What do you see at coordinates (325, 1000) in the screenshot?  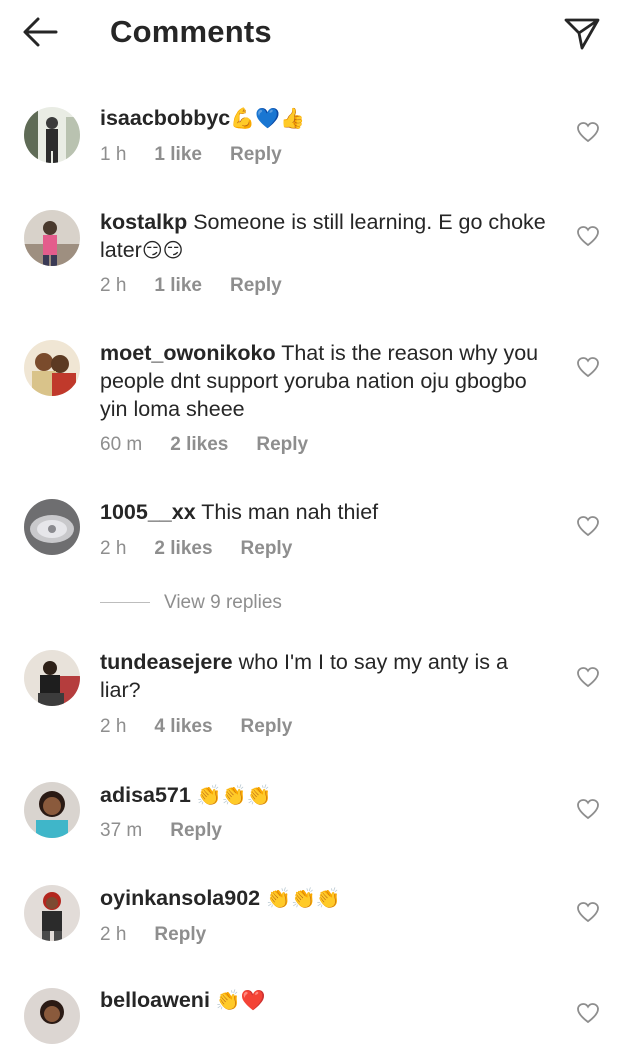 I see `comment-text: belloaweni 👏❤️` at bounding box center [325, 1000].